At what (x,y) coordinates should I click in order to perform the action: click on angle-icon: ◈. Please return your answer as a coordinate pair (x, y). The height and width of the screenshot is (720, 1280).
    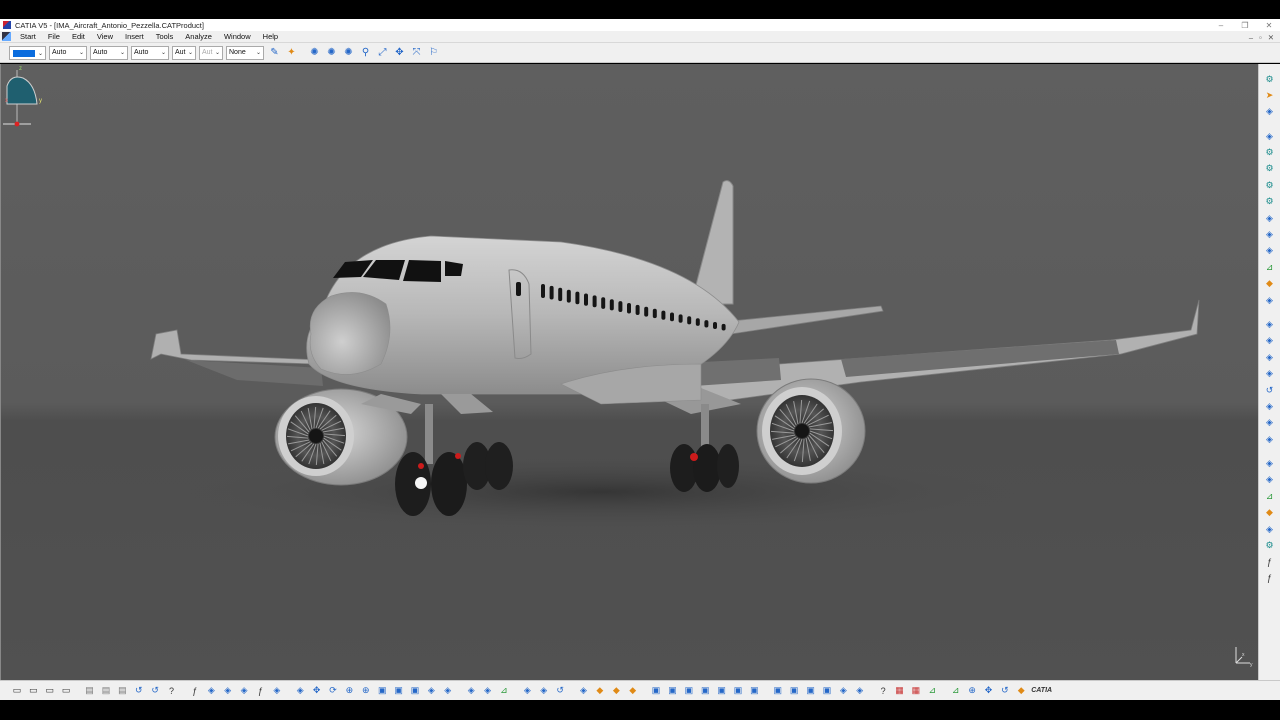
    Looking at the image, I should click on (1270, 374).